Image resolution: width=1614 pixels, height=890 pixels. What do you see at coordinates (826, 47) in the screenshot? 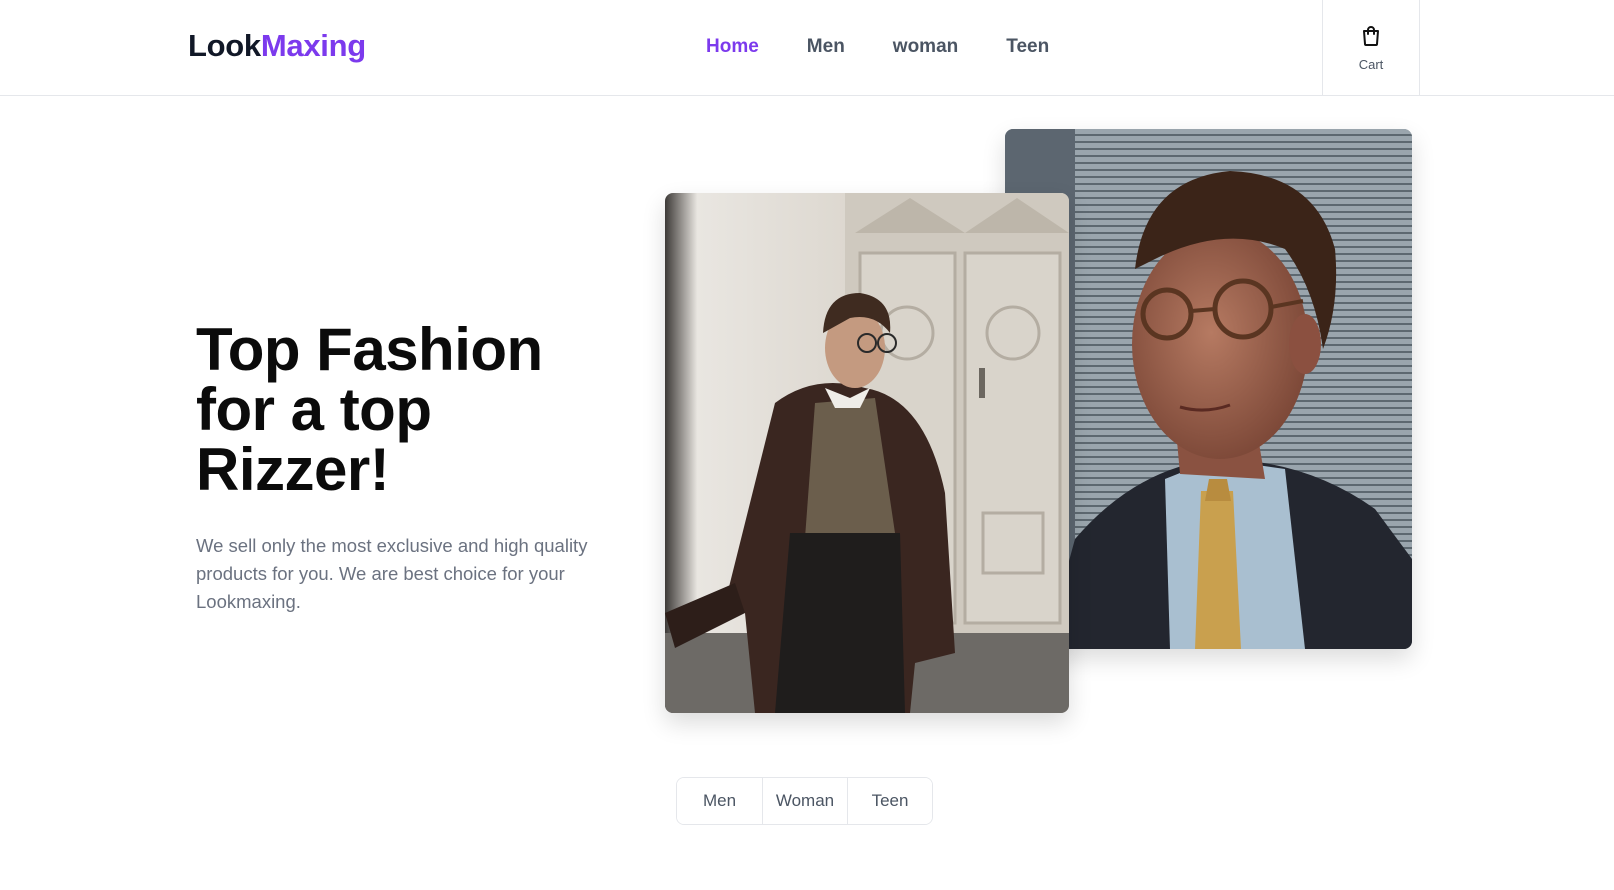
I see `nav-men: Men` at bounding box center [826, 47].